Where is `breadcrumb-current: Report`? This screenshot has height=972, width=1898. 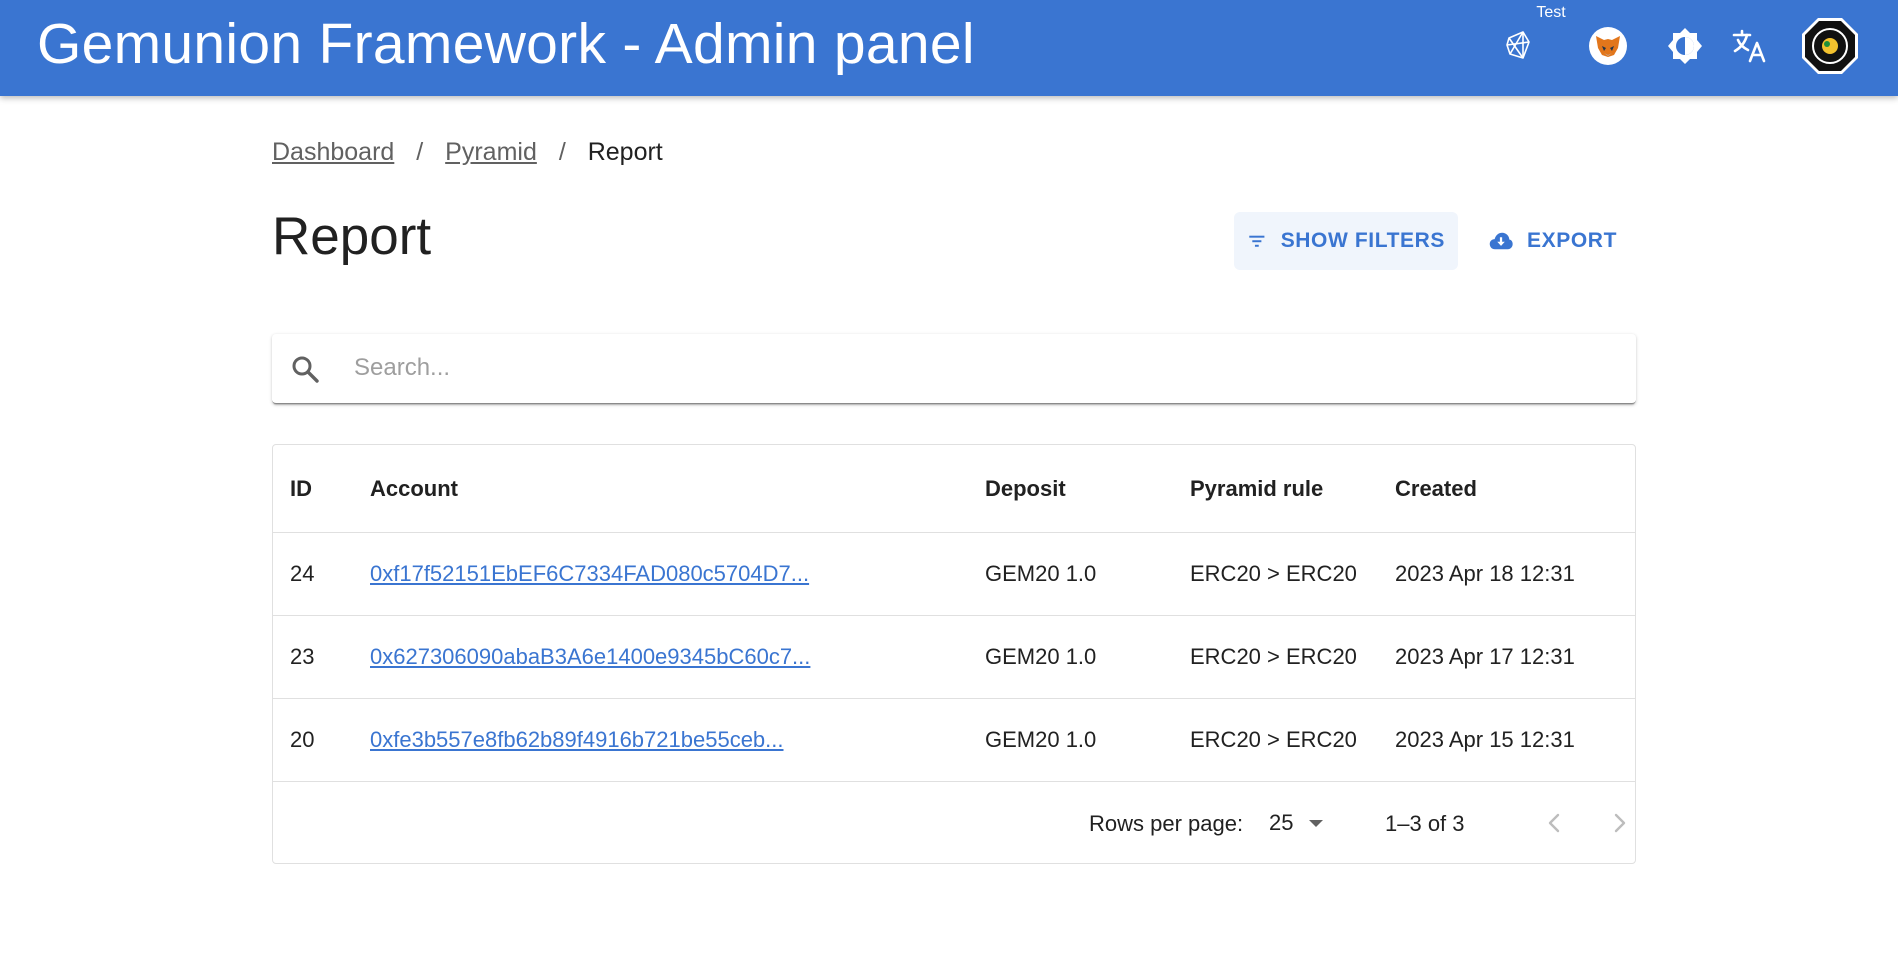
breadcrumb-current: Report is located at coordinates (625, 152).